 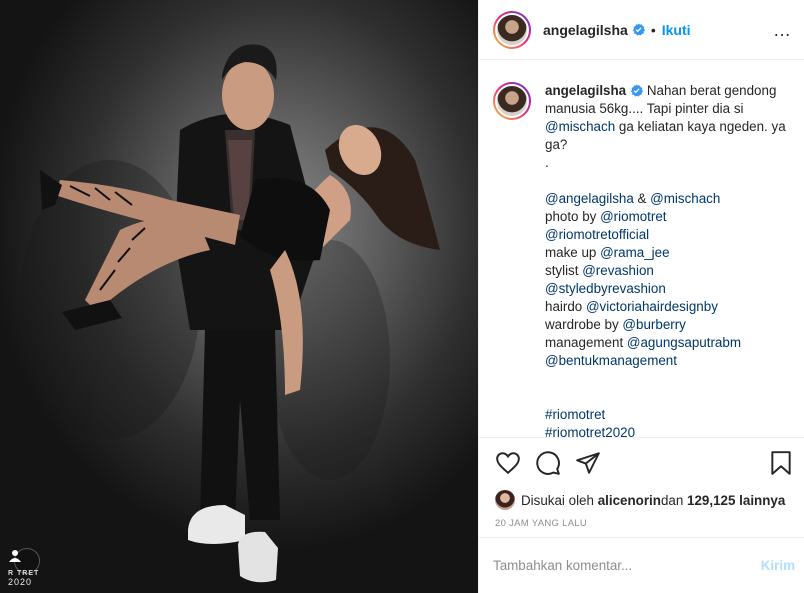 What do you see at coordinates (573, 252) in the screenshot?
I see `caption-text-segment: make up` at bounding box center [573, 252].